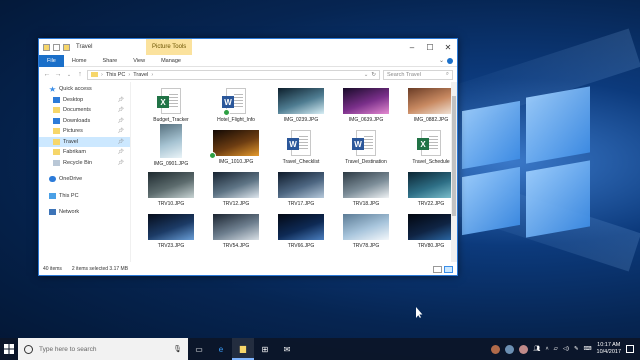 The height and width of the screenshot is (360, 640). I want to click on up-button: ↑, so click(80, 74).